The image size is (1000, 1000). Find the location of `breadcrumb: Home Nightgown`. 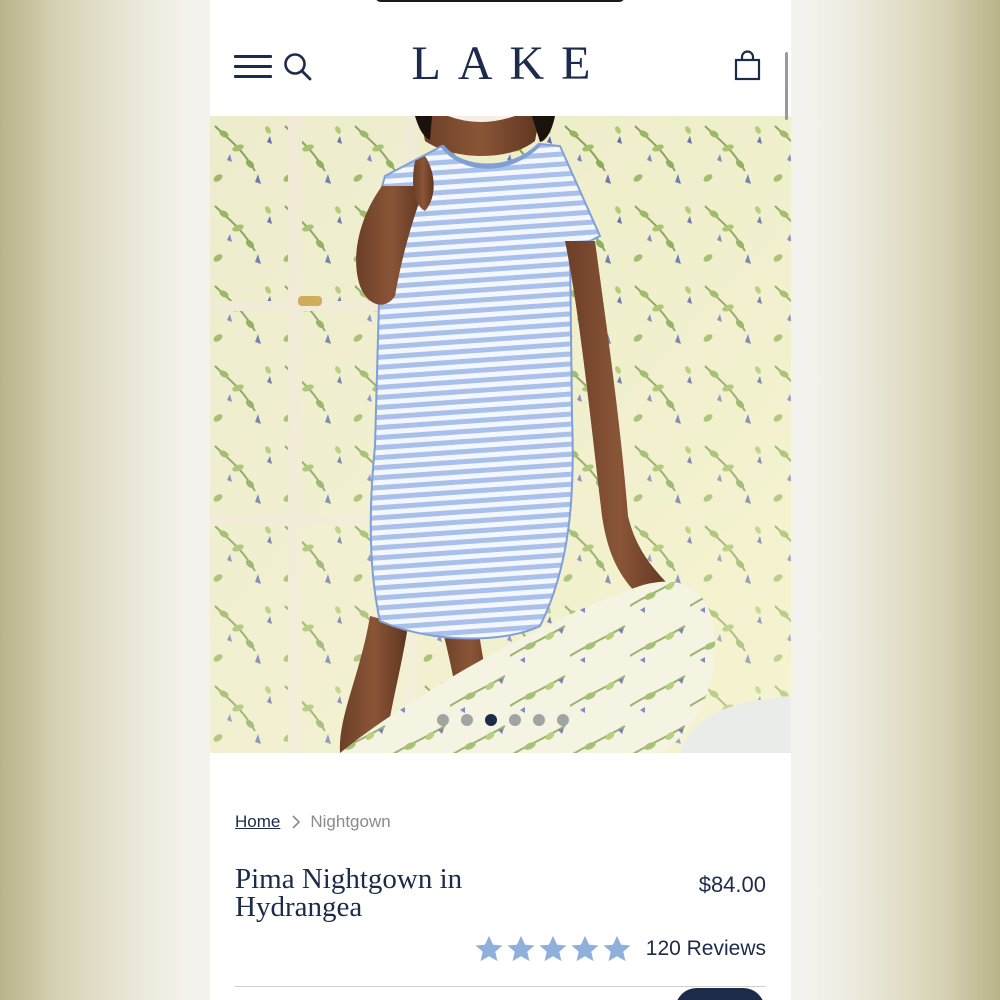

breadcrumb: Home Nightgown is located at coordinates (313, 822).